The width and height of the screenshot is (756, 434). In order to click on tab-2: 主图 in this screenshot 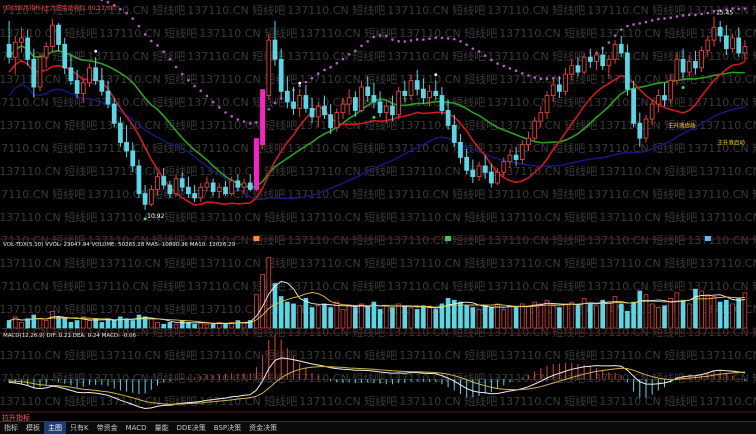, I will do `click(55, 428)`.